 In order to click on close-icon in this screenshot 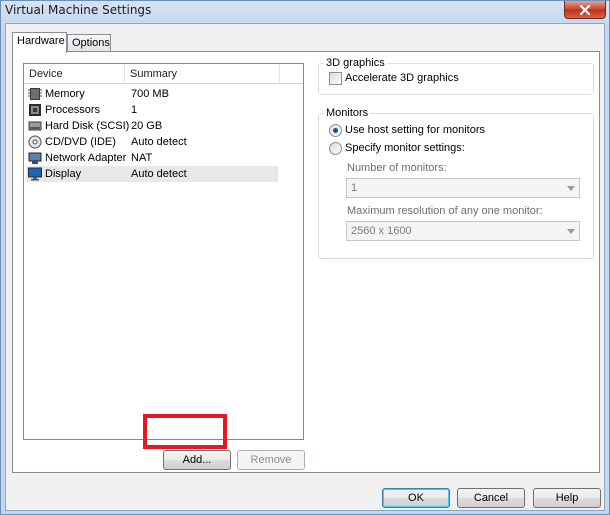, I will do `click(585, 9)`.